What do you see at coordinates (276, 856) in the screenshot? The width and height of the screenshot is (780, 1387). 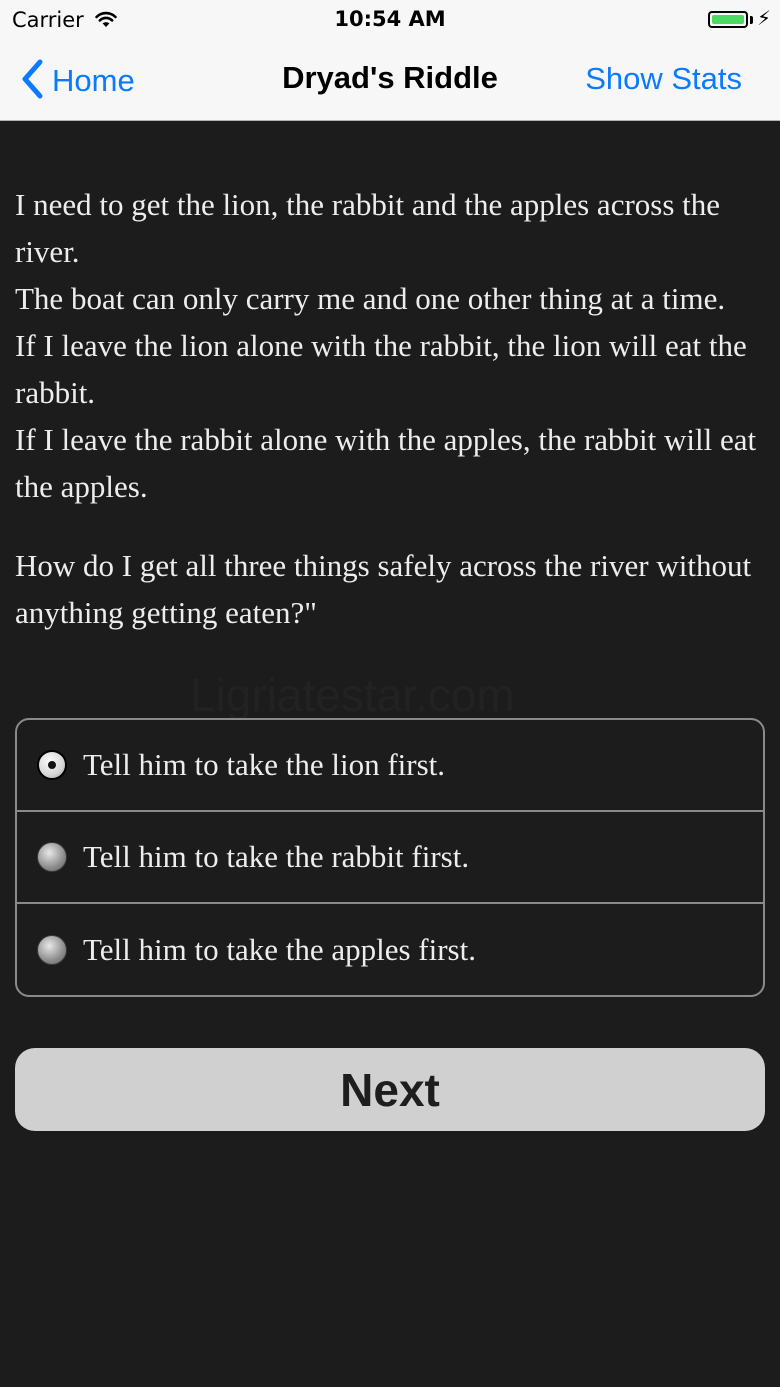 I see `option-label: Tell him to take the rabbit first.` at bounding box center [276, 856].